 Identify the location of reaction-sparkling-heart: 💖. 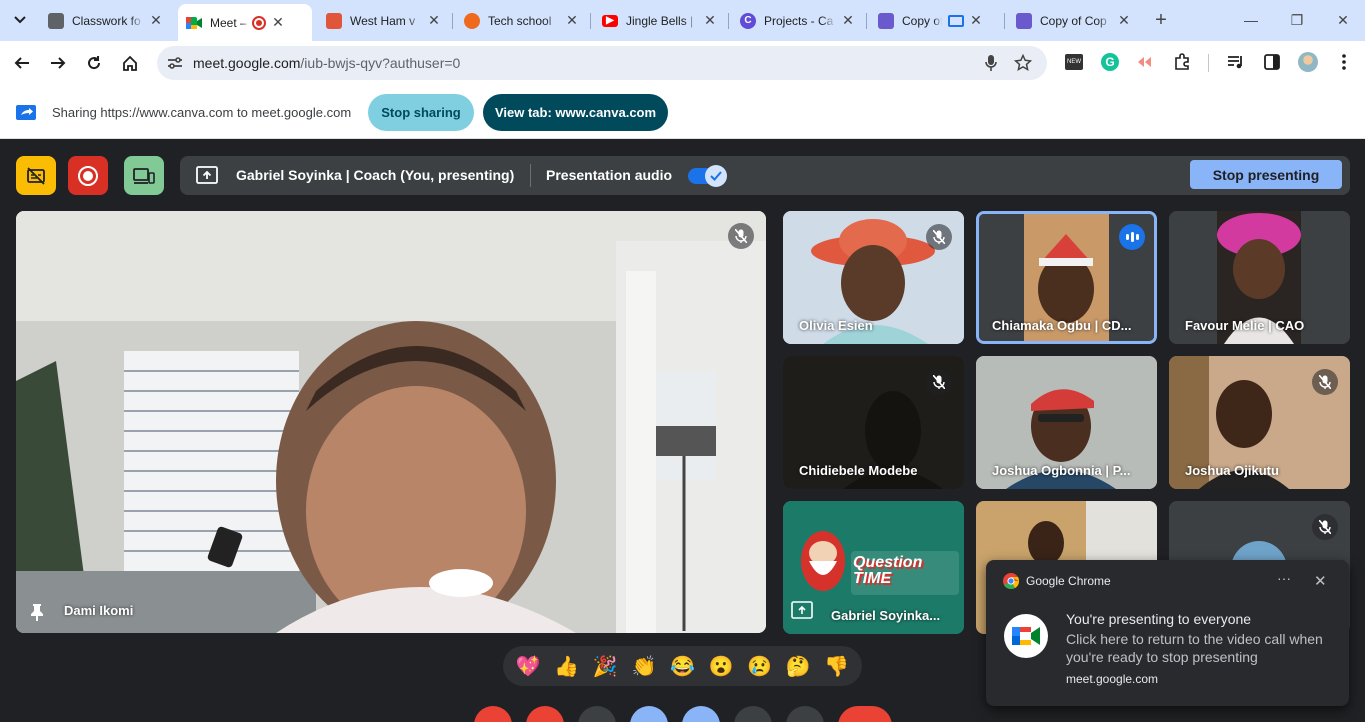
(528, 666).